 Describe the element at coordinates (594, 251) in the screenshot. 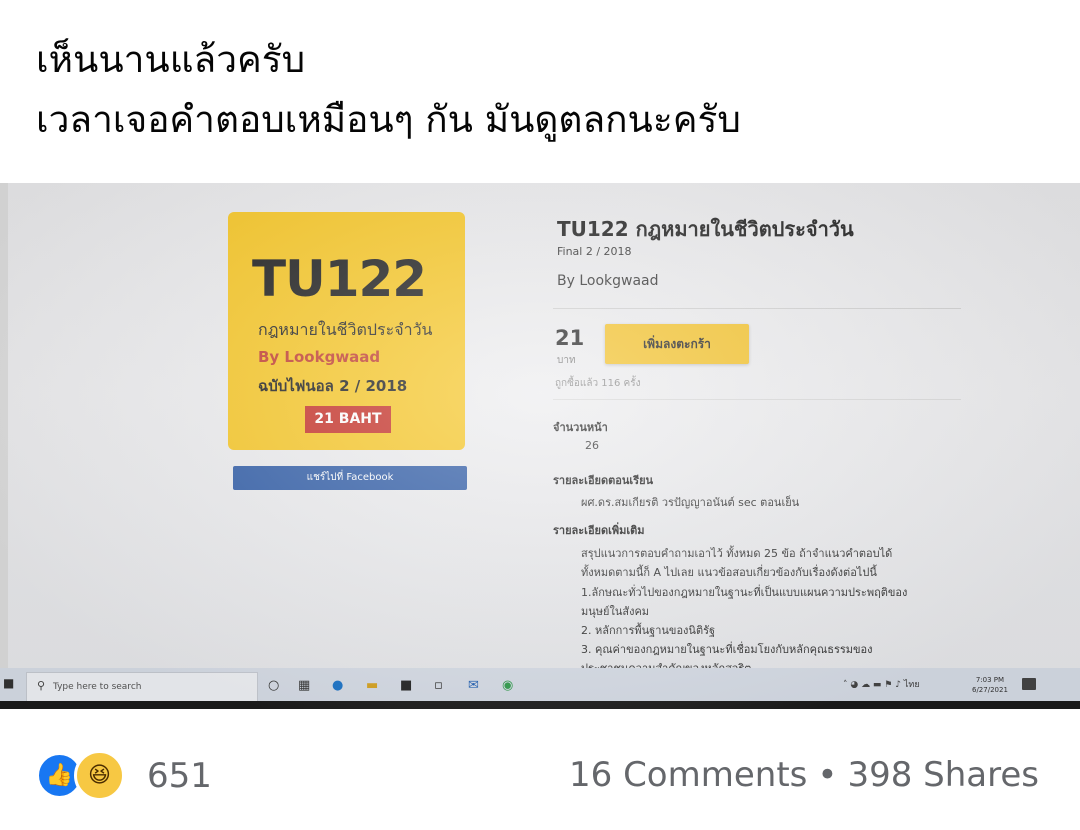

I see `product-subtitle: Final 2 / 2018` at that location.